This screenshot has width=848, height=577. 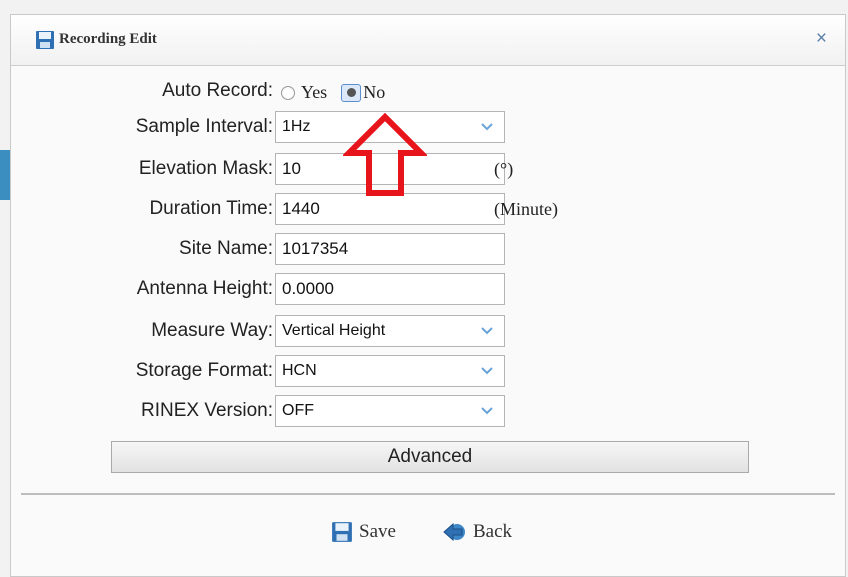 What do you see at coordinates (493, 531) in the screenshot?
I see `back-label: Back` at bounding box center [493, 531].